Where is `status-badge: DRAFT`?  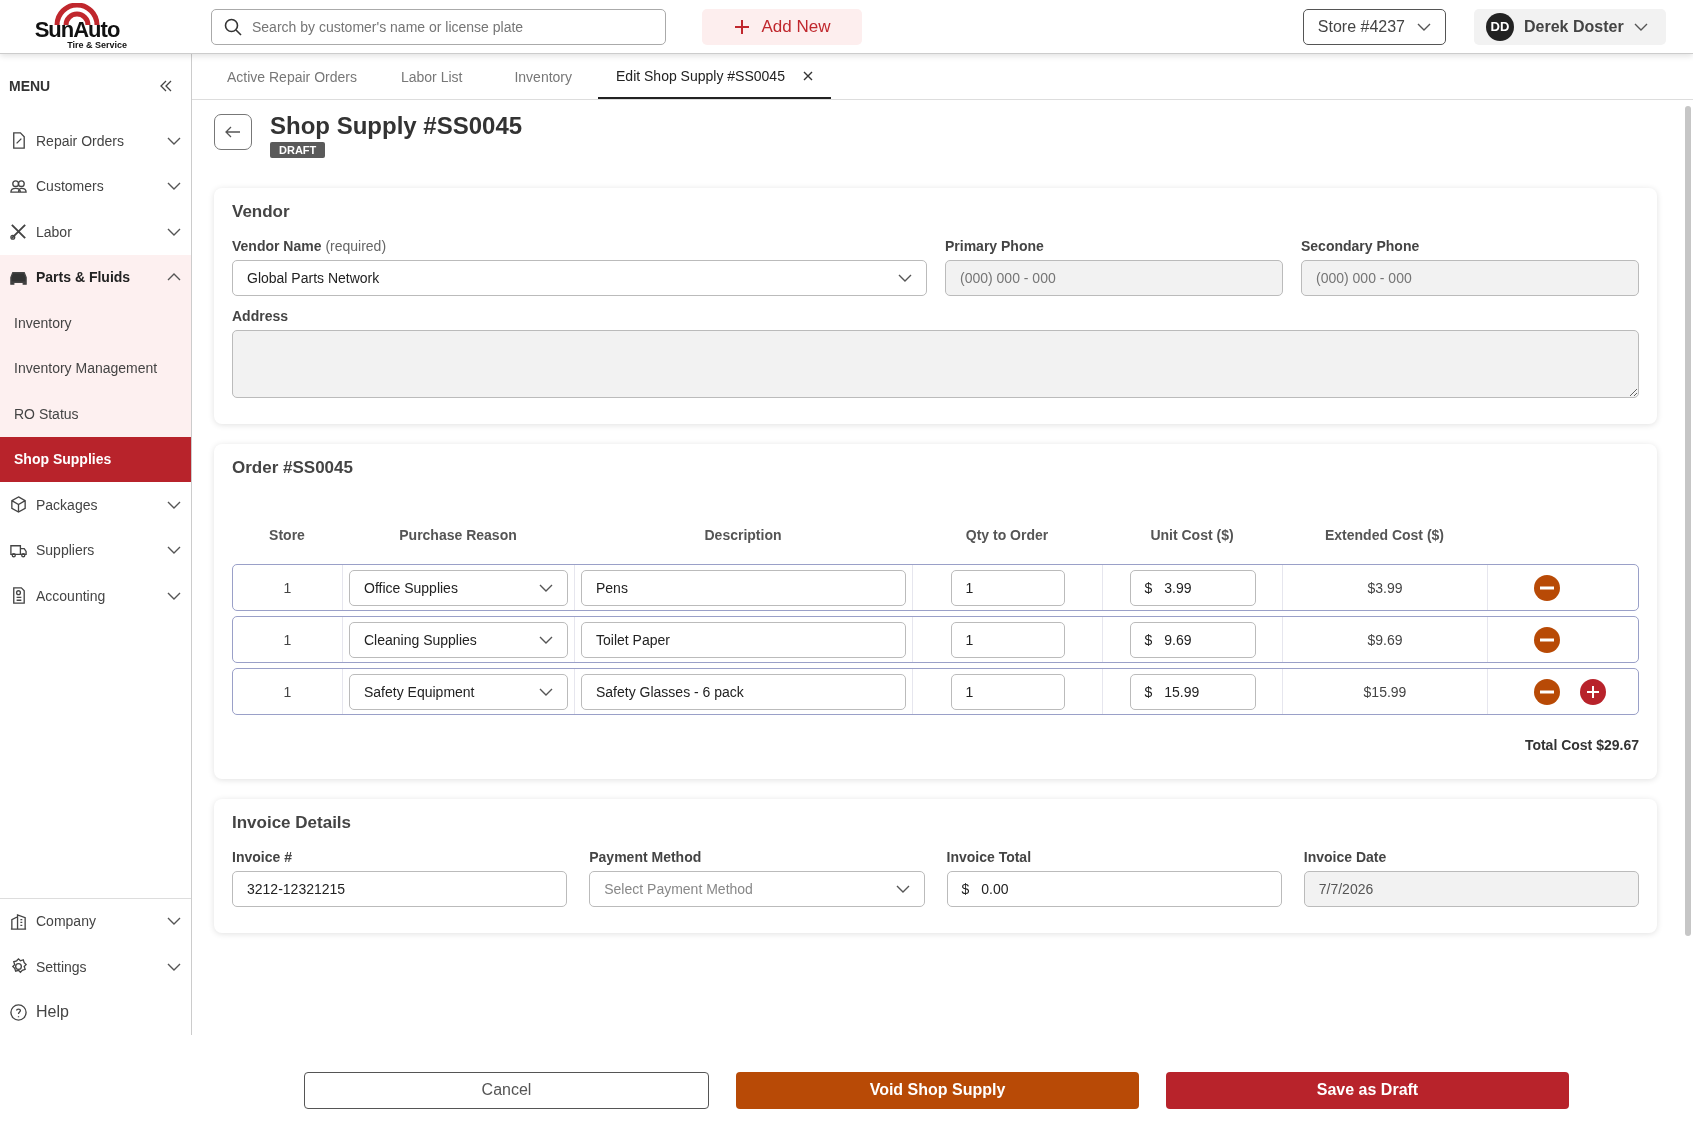 status-badge: DRAFT is located at coordinates (298, 150).